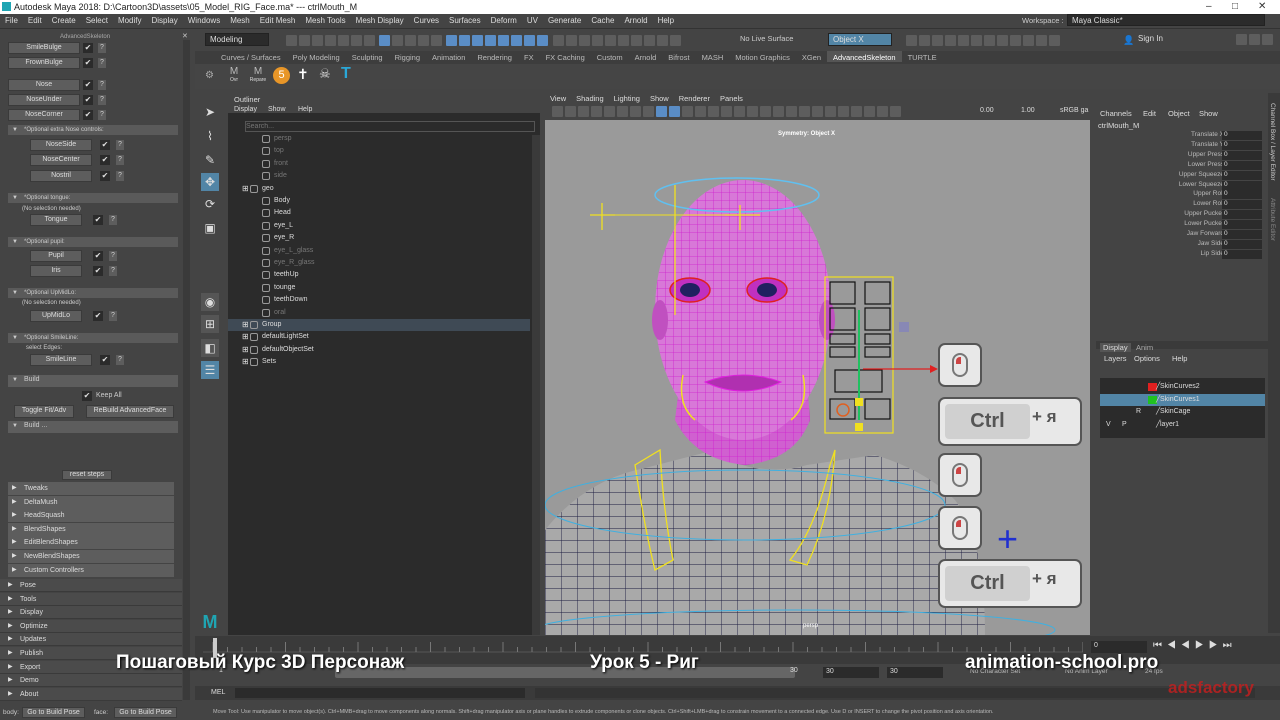  What do you see at coordinates (379, 288) in the screenshot?
I see `outliner-item: tounge` at bounding box center [379, 288].